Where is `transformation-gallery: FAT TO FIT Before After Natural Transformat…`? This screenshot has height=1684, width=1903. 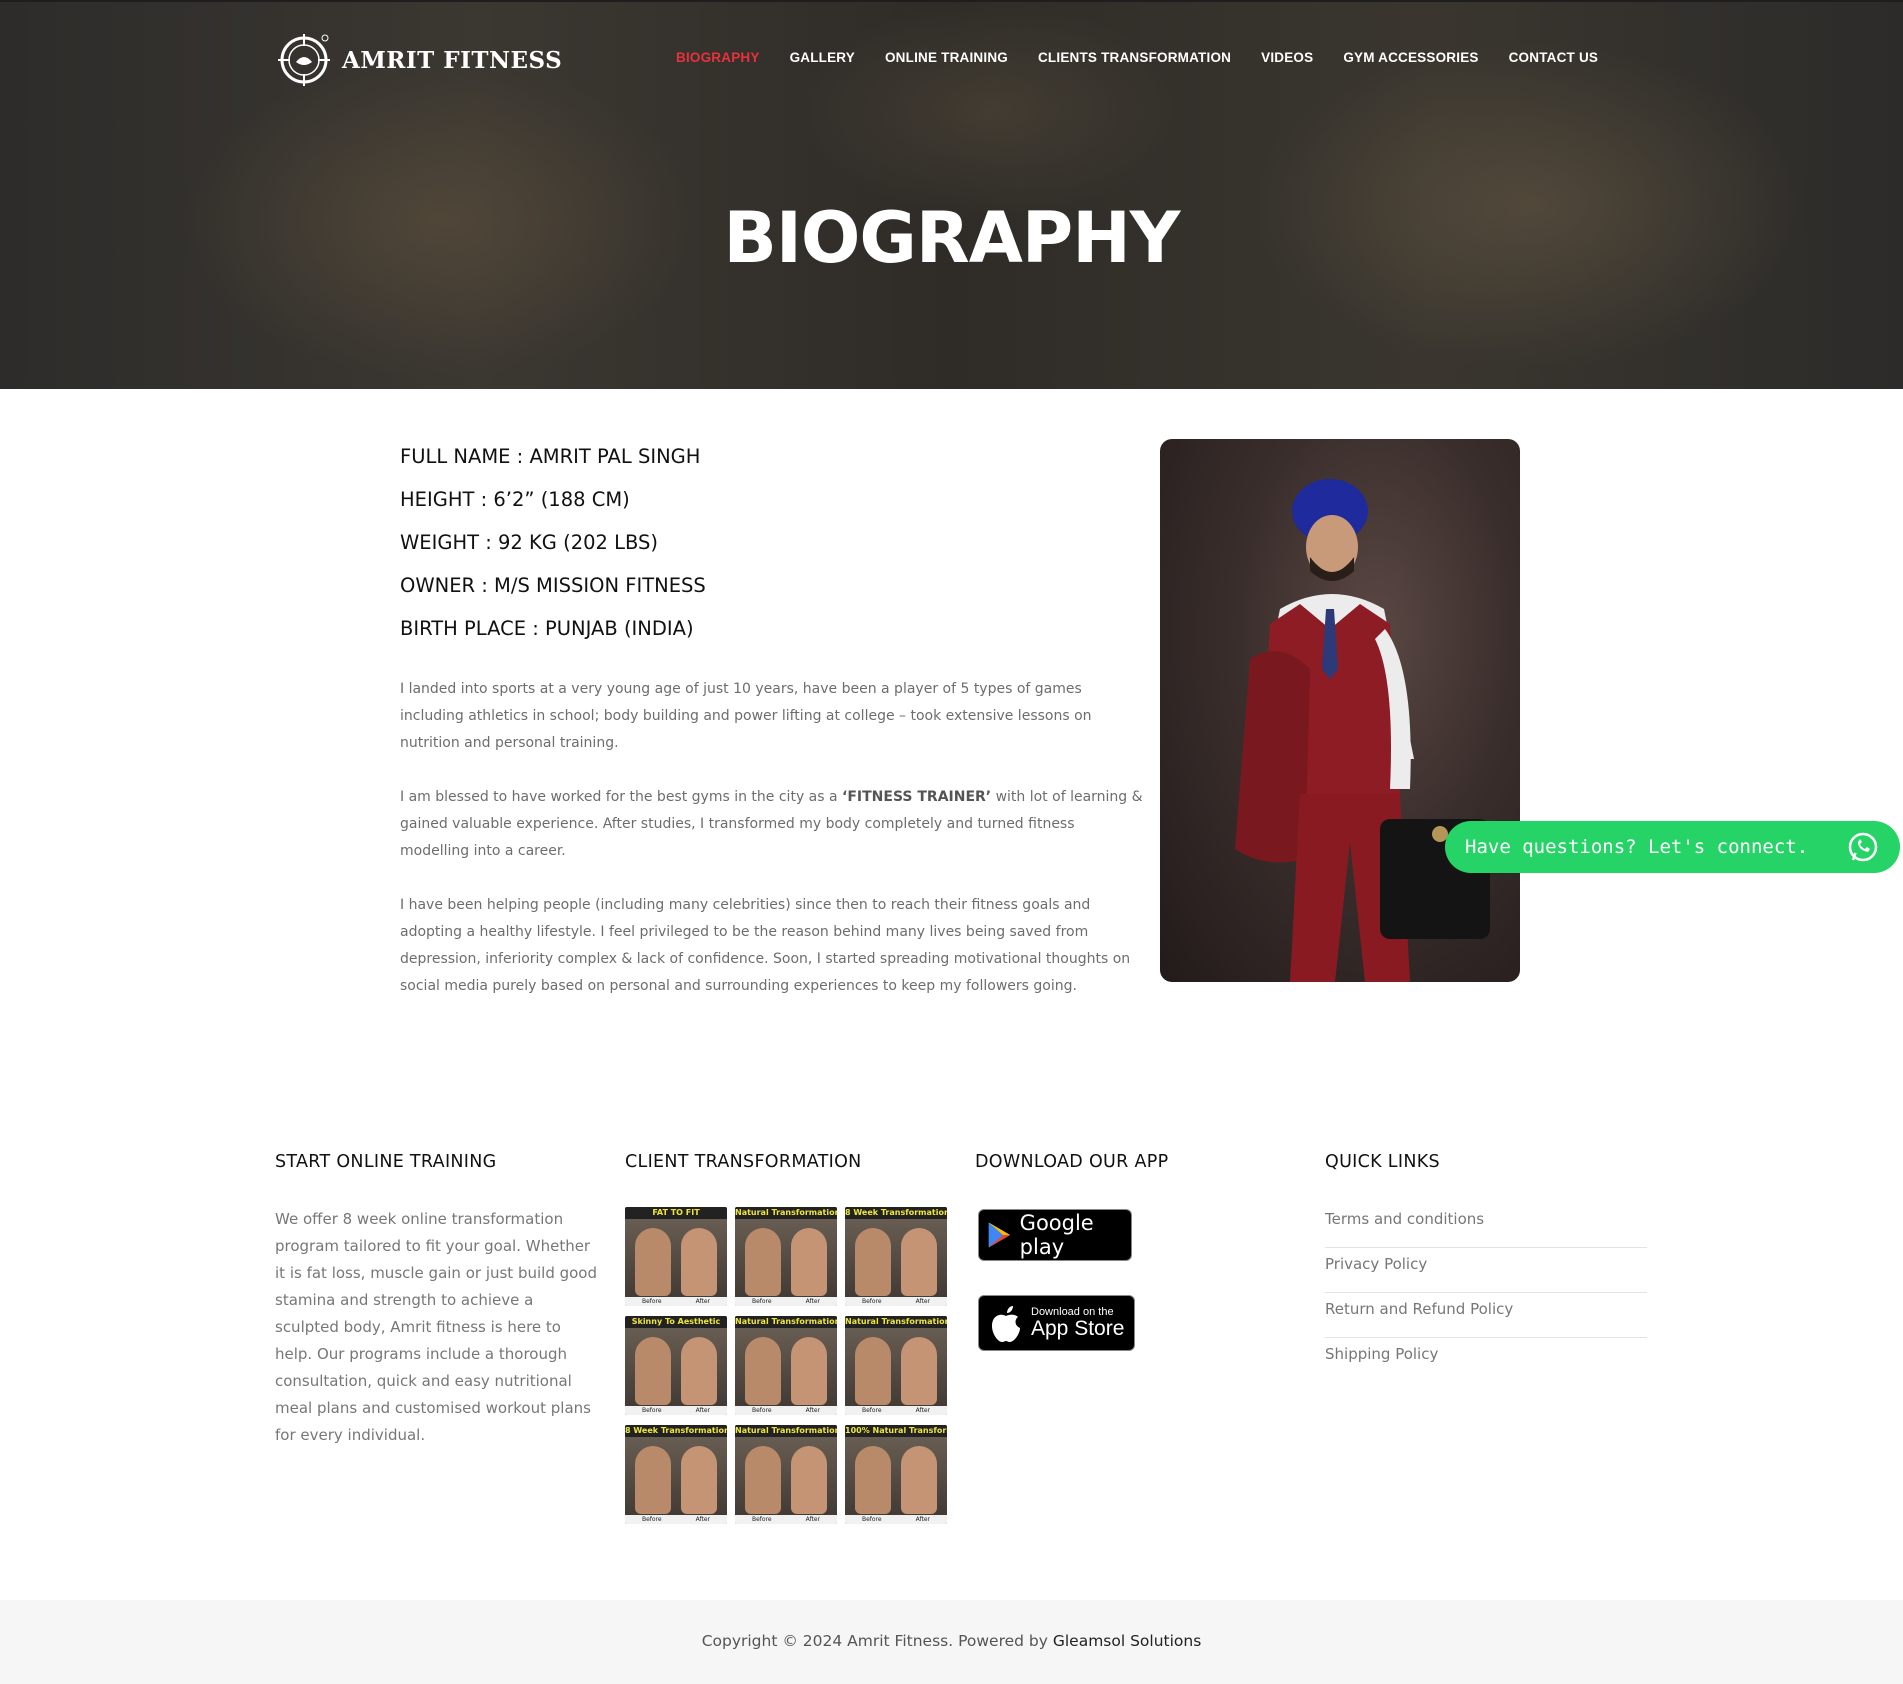 transformation-gallery: FAT TO FIT Before After Natural Transformat… is located at coordinates (786, 1365).